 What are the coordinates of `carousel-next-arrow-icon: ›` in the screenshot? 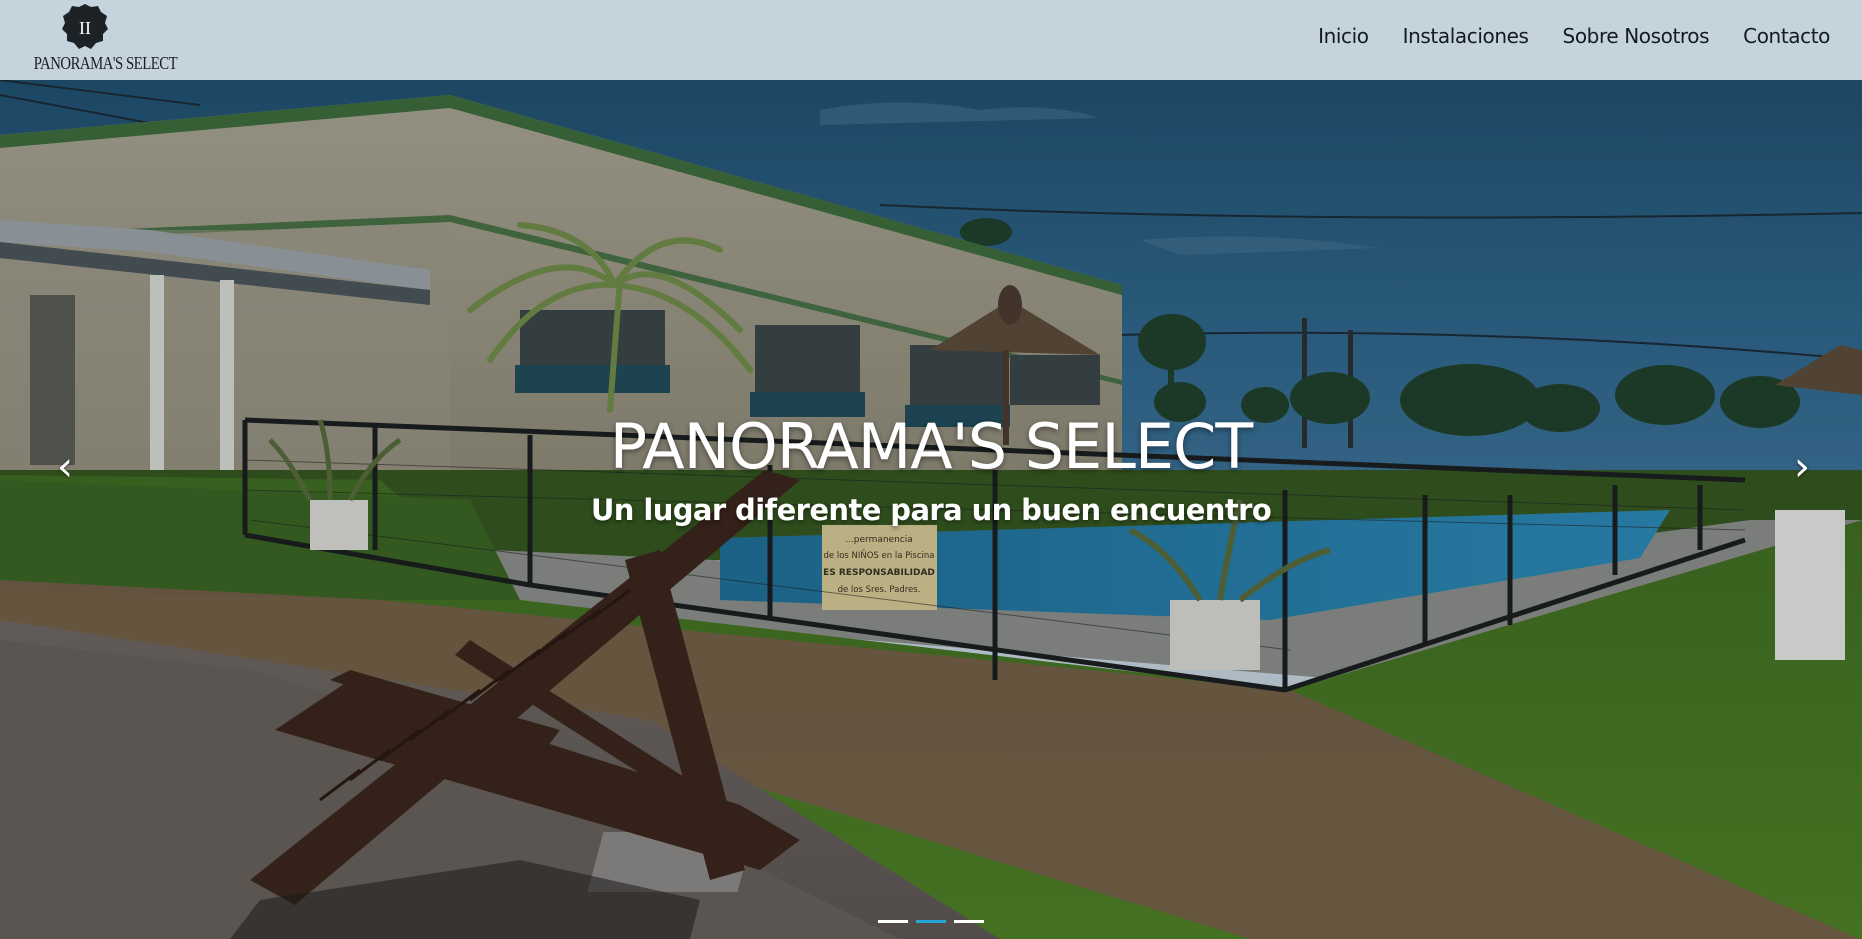 It's located at (1802, 467).